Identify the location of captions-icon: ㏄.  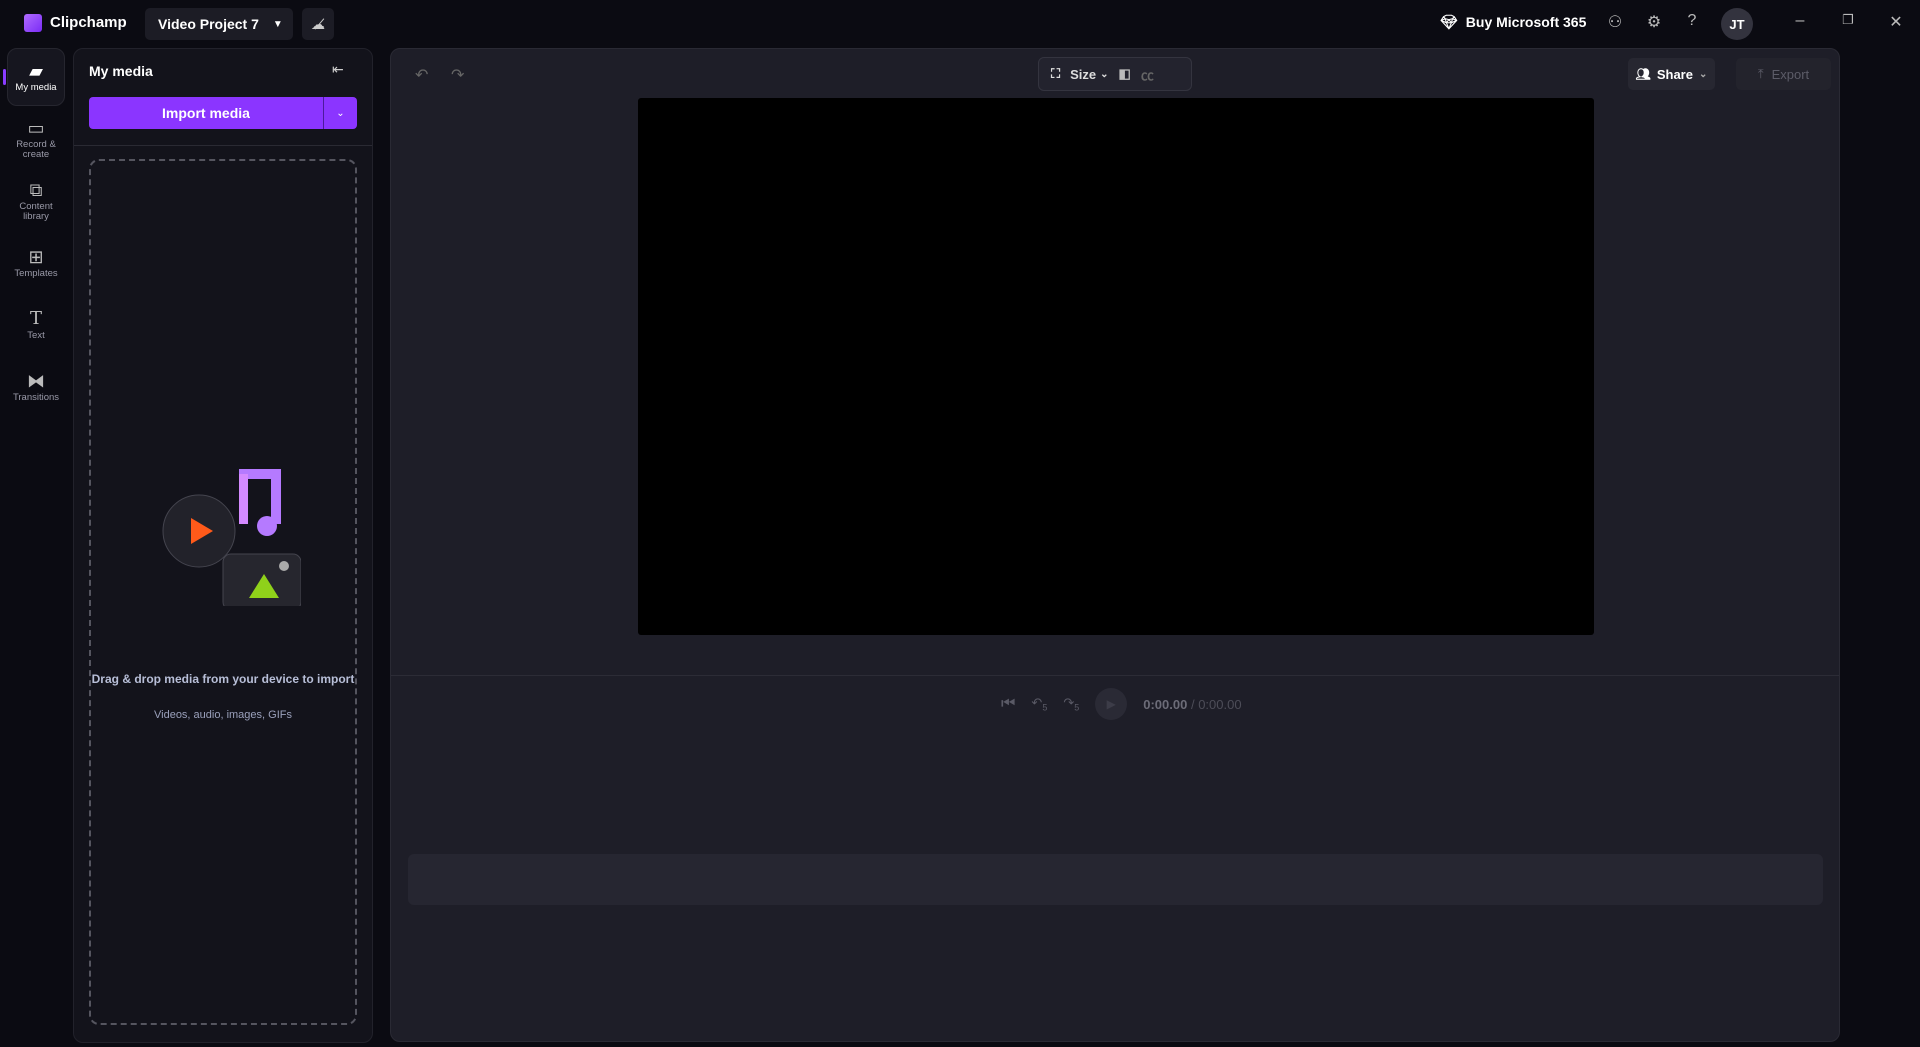
(1147, 74).